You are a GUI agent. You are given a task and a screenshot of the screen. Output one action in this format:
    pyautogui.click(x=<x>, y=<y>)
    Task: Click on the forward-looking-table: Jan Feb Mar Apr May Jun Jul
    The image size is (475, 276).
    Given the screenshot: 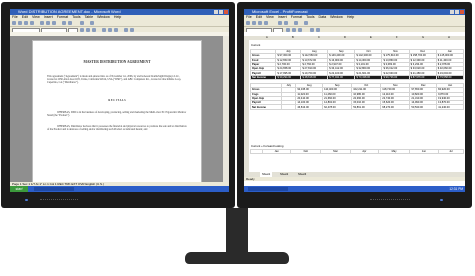 What is the action you would take?
    pyautogui.click(x=357, y=151)
    